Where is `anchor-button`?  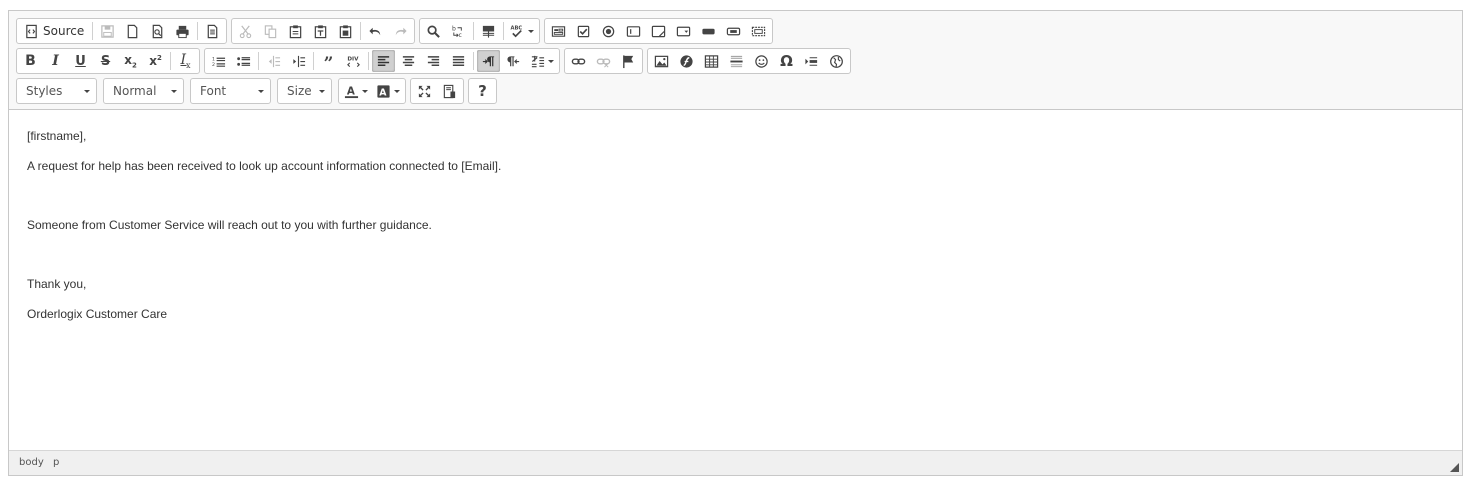
anchor-button is located at coordinates (628, 61).